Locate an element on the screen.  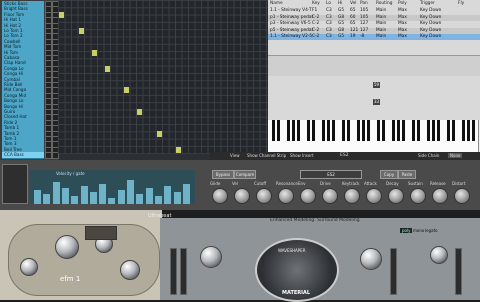
column-header: Hi is located at coordinates (340, 3).